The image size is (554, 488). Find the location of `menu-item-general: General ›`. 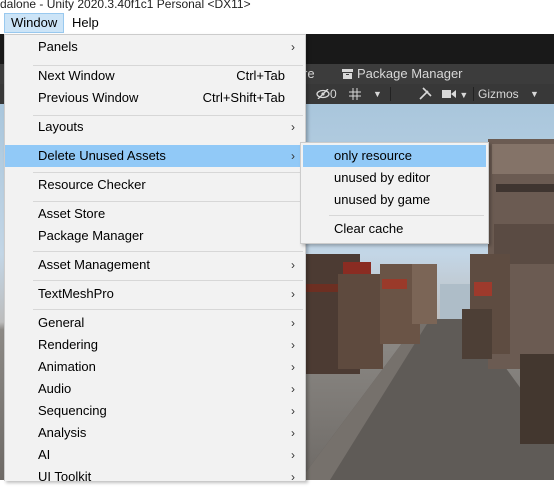

menu-item-general: General › is located at coordinates (155, 323).